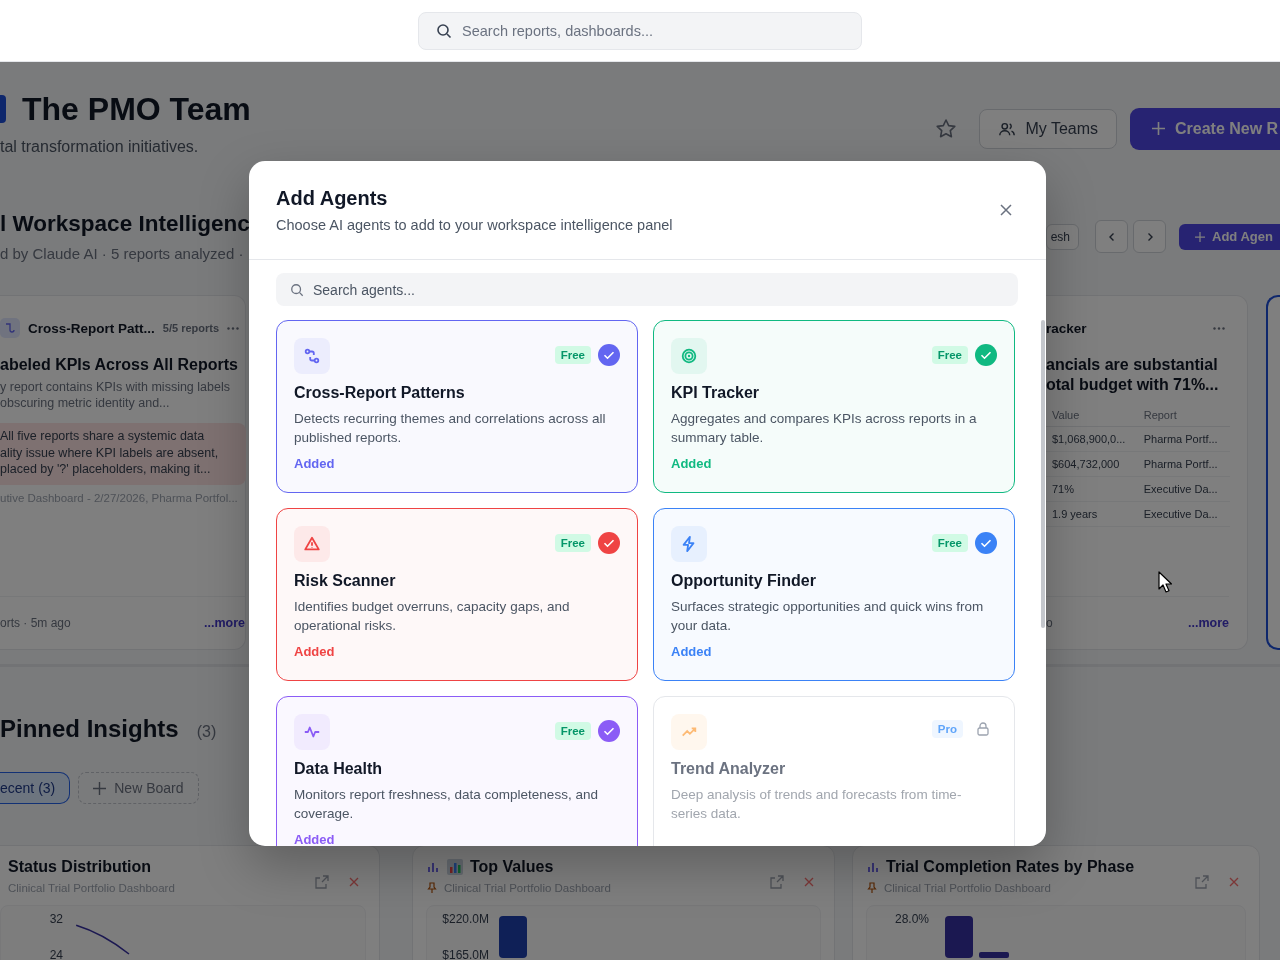  Describe the element at coordinates (122, 254) in the screenshot. I see `section-subtitle: d by Claude AI · 5 reports analyzed ·` at that location.